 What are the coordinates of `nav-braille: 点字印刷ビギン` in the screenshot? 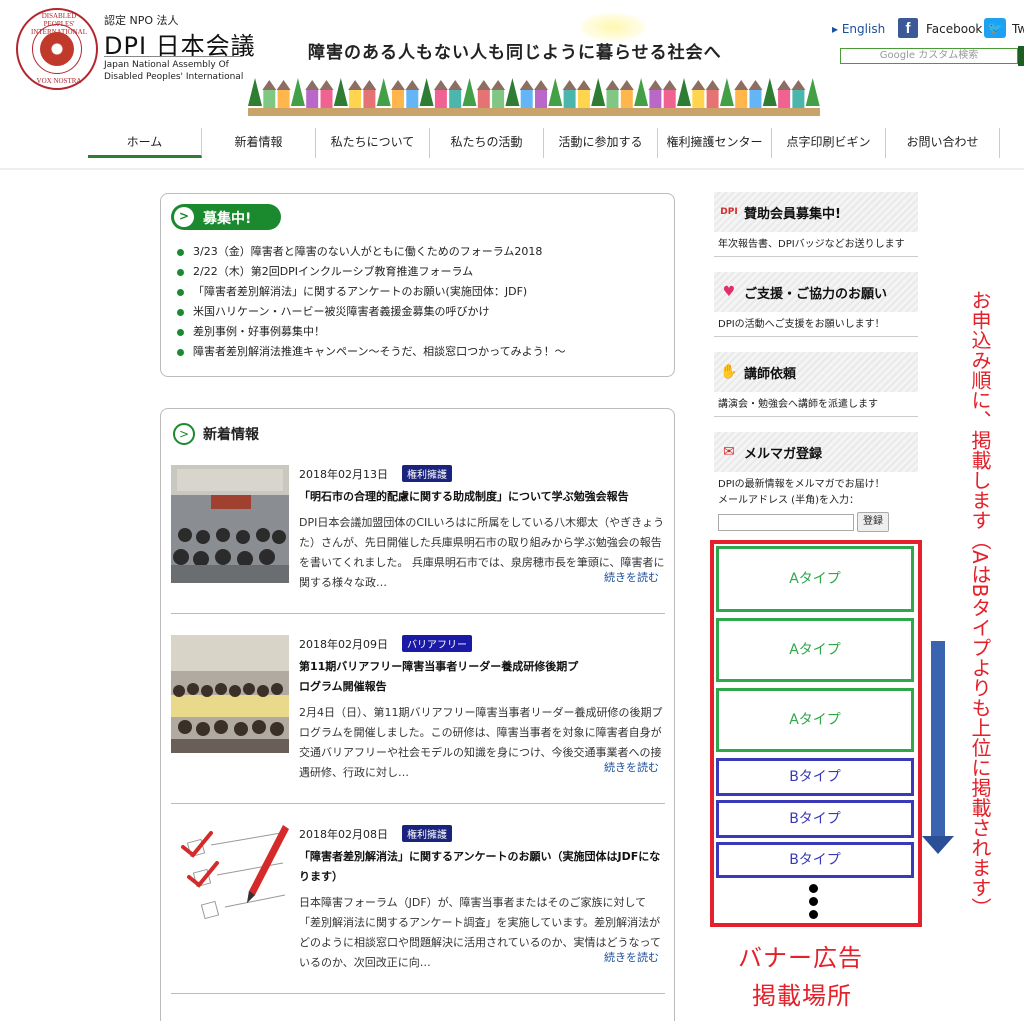 It's located at (829, 143).